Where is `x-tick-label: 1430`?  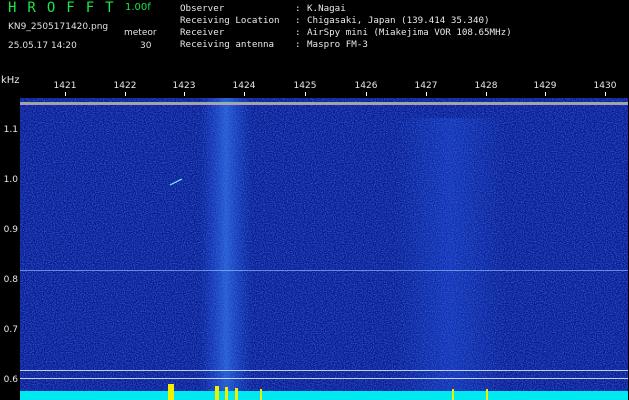 x-tick-label: 1430 is located at coordinates (605, 86).